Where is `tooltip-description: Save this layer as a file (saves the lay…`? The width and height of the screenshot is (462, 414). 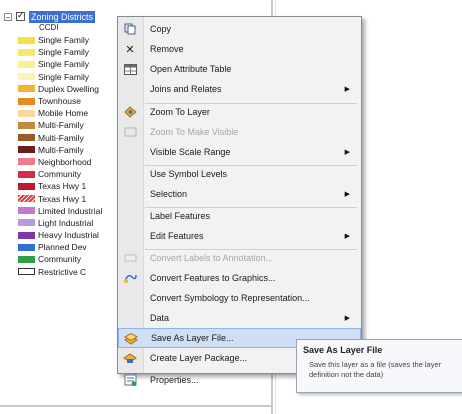
tooltip-description: Save this layer as a file (saves the lay… is located at coordinates (375, 369).